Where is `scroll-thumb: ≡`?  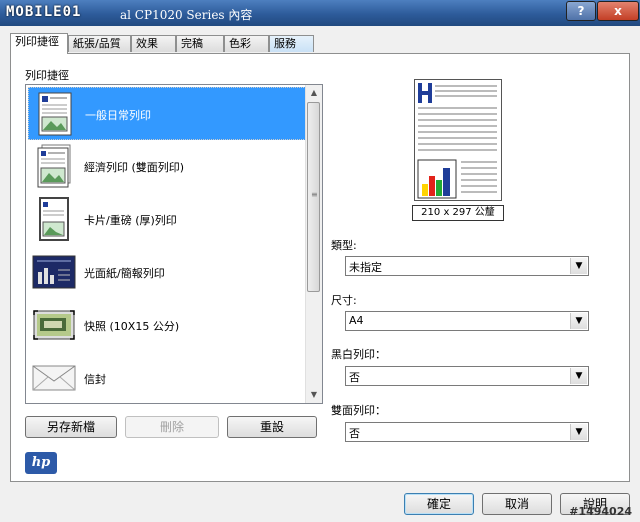 scroll-thumb: ≡ is located at coordinates (313, 197).